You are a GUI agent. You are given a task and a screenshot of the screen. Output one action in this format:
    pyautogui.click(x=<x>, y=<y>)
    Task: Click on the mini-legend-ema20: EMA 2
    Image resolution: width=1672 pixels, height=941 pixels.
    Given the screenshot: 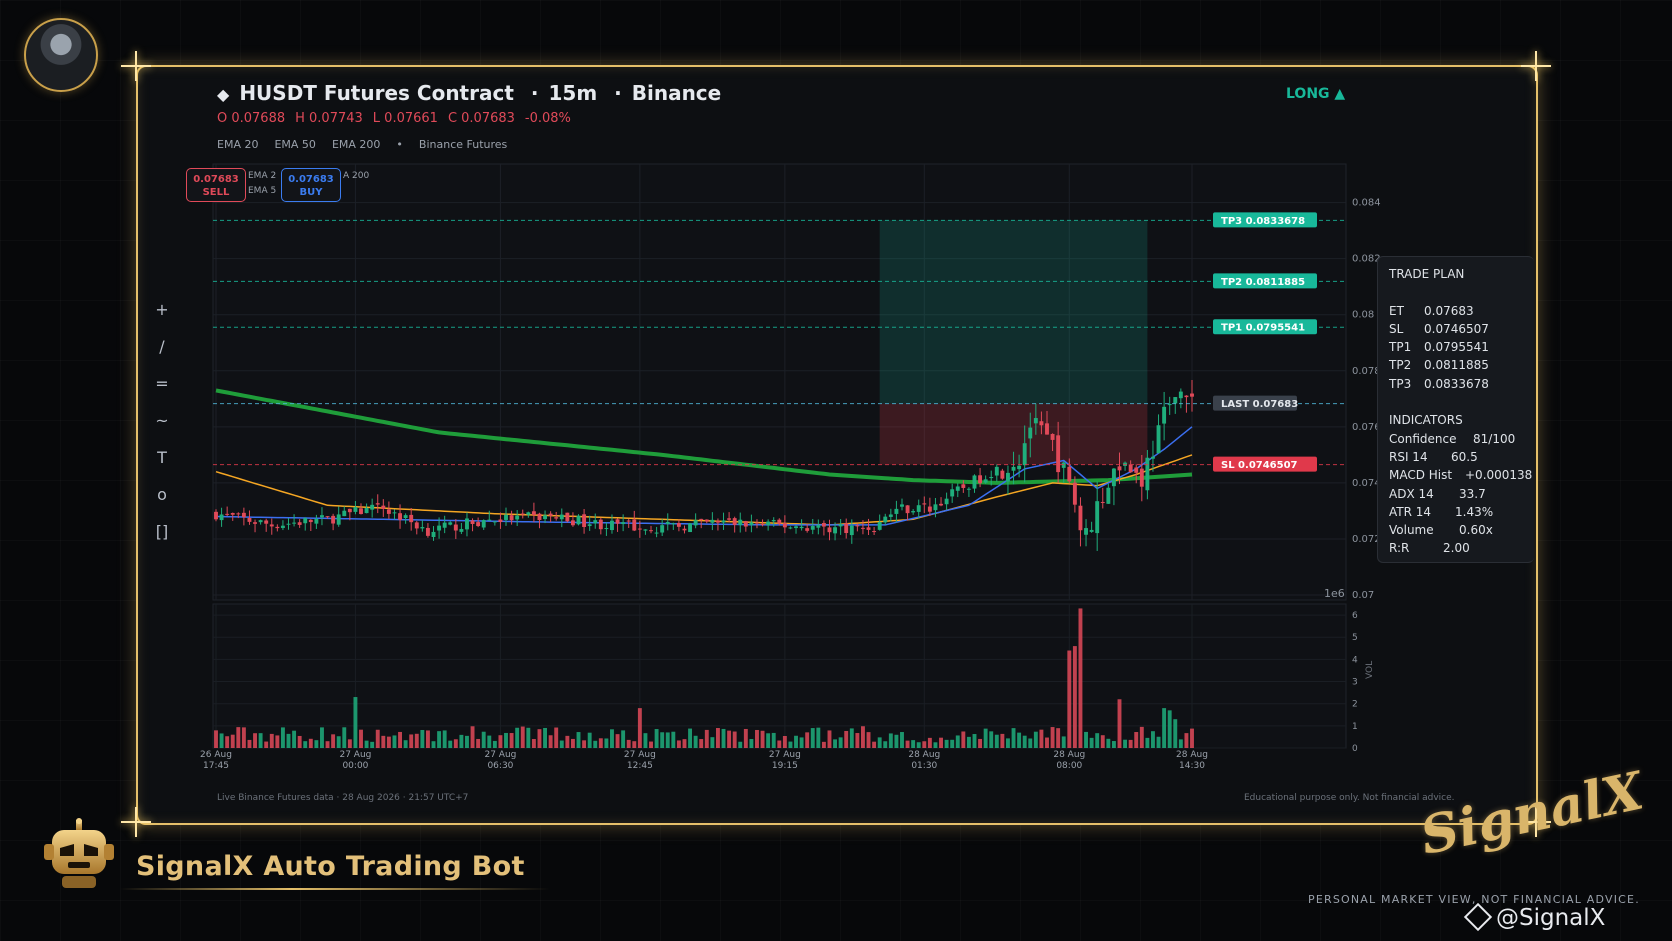 What is the action you would take?
    pyautogui.click(x=262, y=176)
    